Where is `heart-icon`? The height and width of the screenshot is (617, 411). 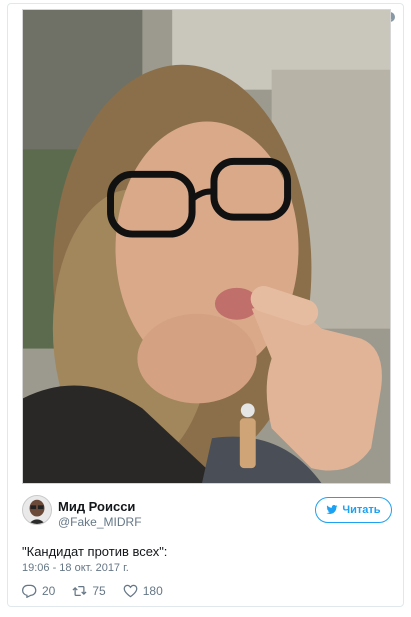 heart-icon is located at coordinates (130, 591).